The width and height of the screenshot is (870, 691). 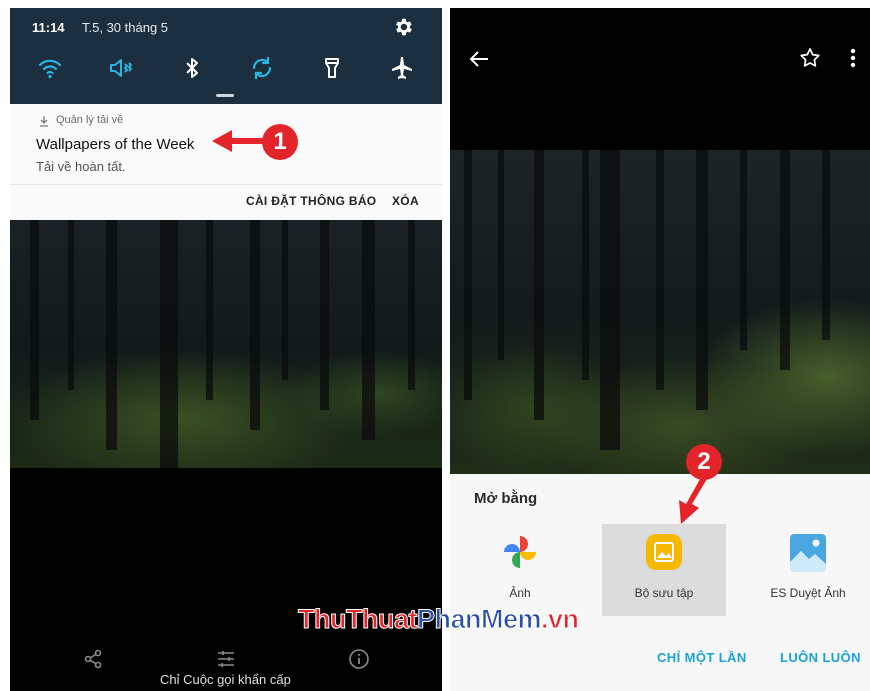 I want to click on app-option-photos: Ảnh, so click(x=520, y=570).